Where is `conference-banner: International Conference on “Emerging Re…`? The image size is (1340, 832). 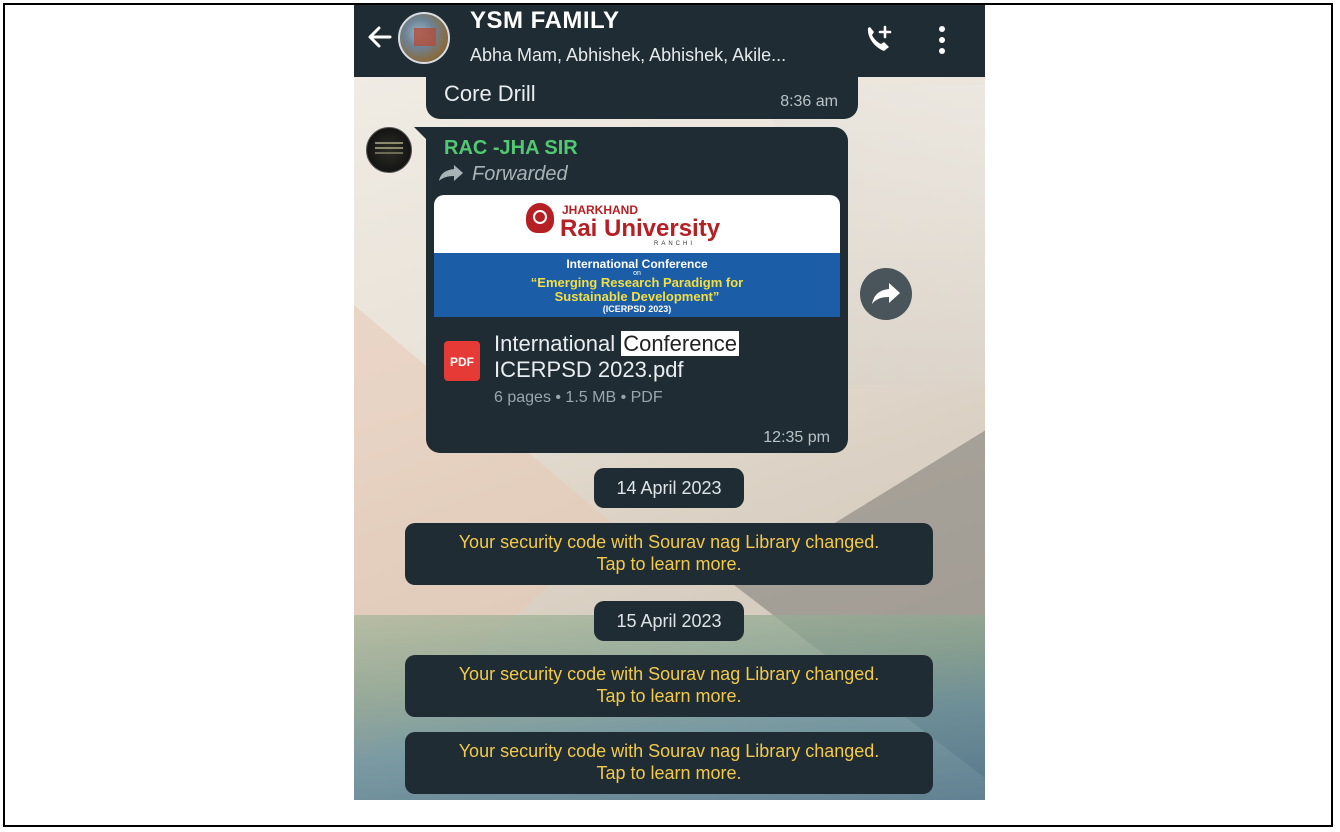
conference-banner: International Conference on “Emerging Re… is located at coordinates (637, 285).